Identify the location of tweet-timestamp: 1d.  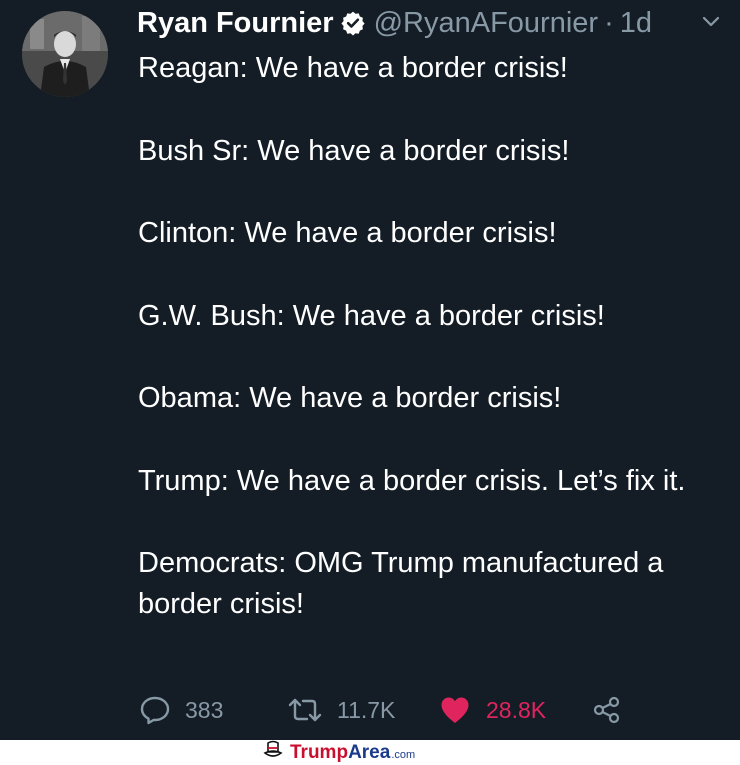
(636, 23).